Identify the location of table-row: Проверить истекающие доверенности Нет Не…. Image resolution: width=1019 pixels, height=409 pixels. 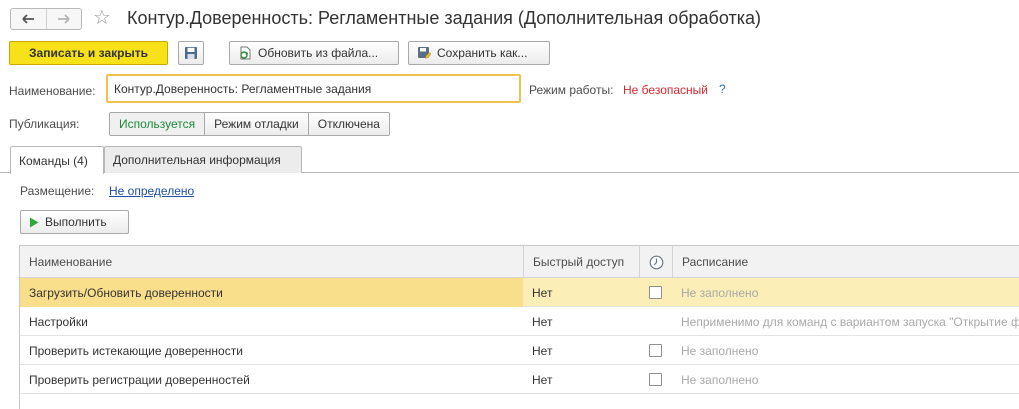
(519, 350).